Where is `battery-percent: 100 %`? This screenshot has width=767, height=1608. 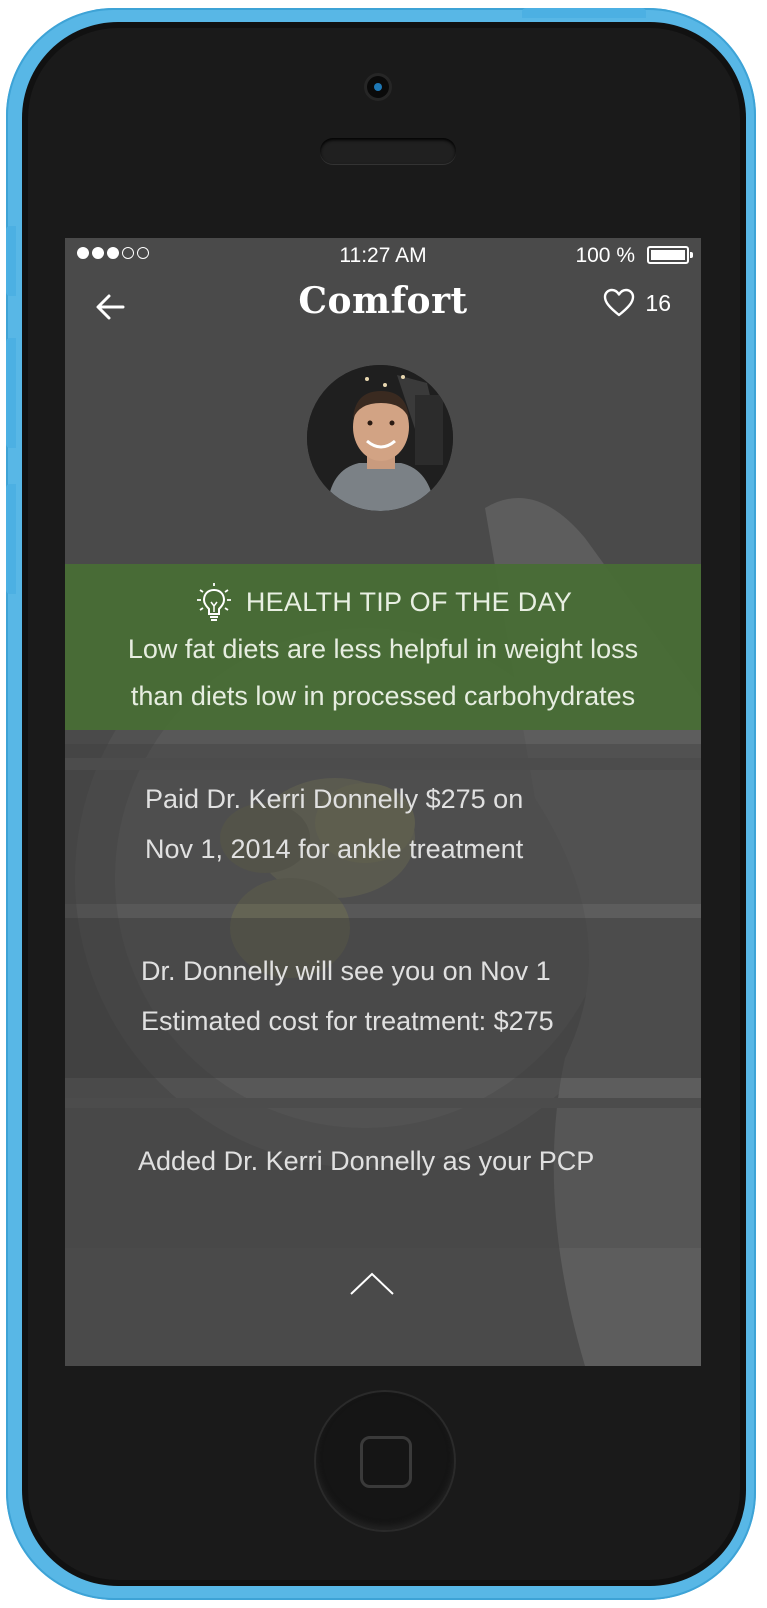
battery-percent: 100 % is located at coordinates (605, 255).